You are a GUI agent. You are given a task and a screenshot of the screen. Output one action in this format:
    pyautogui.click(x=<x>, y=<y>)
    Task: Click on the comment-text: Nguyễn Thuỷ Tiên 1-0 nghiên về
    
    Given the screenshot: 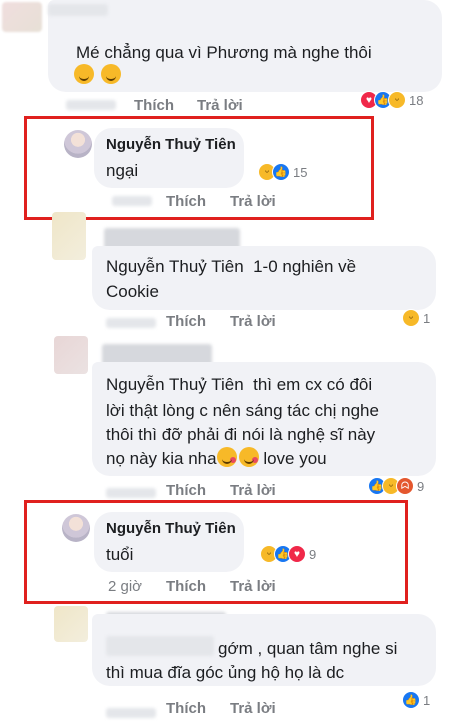 What is the action you would take?
    pyautogui.click(x=231, y=266)
    